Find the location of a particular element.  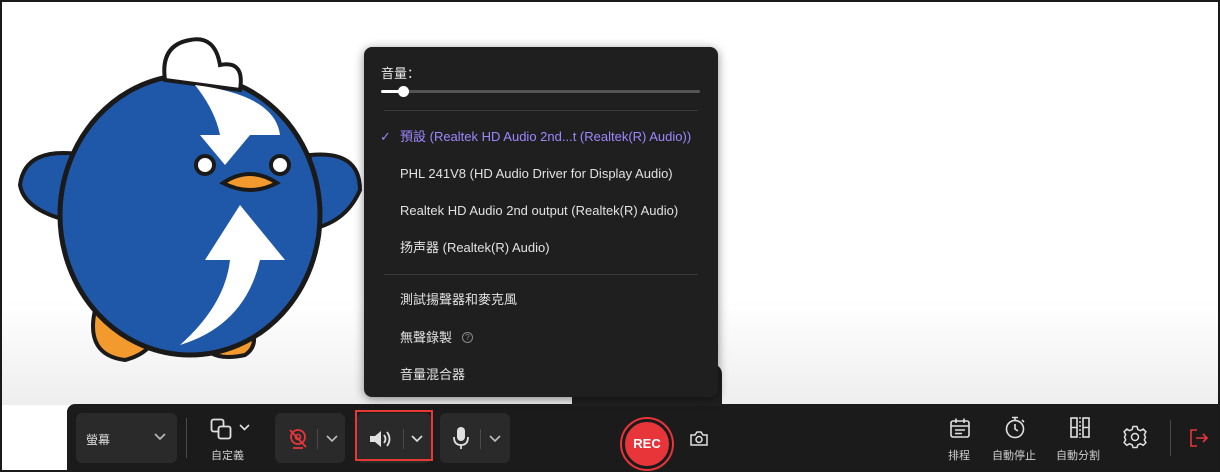

recording-toolbar: 螢幕 自定義 REC 排程 自動停止 自動分割 is located at coordinates (642, 437).